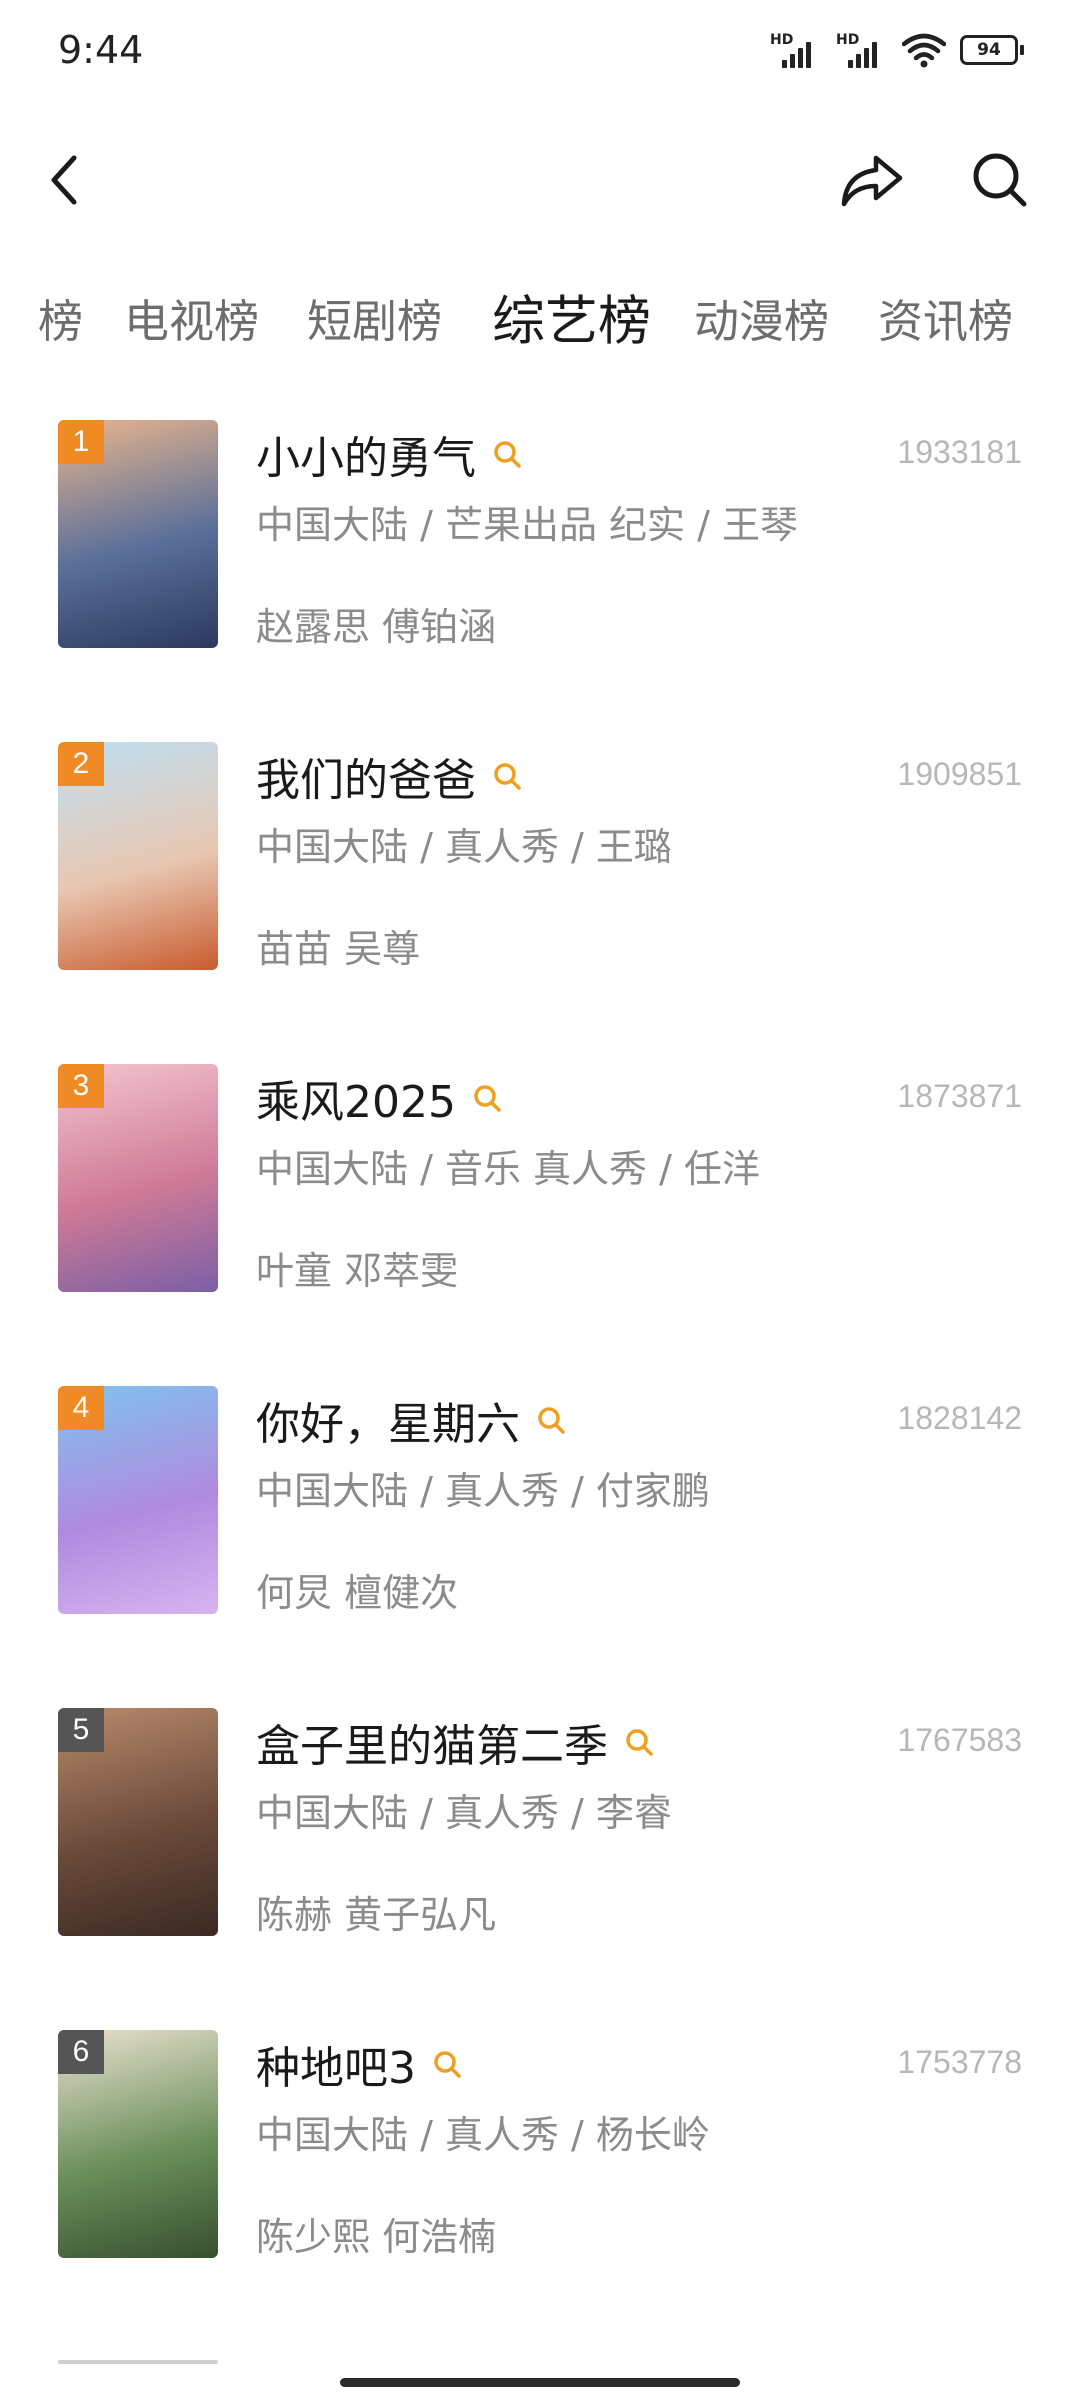 This screenshot has width=1080, height=2401. I want to click on hot-score: 1767583, so click(959, 1740).